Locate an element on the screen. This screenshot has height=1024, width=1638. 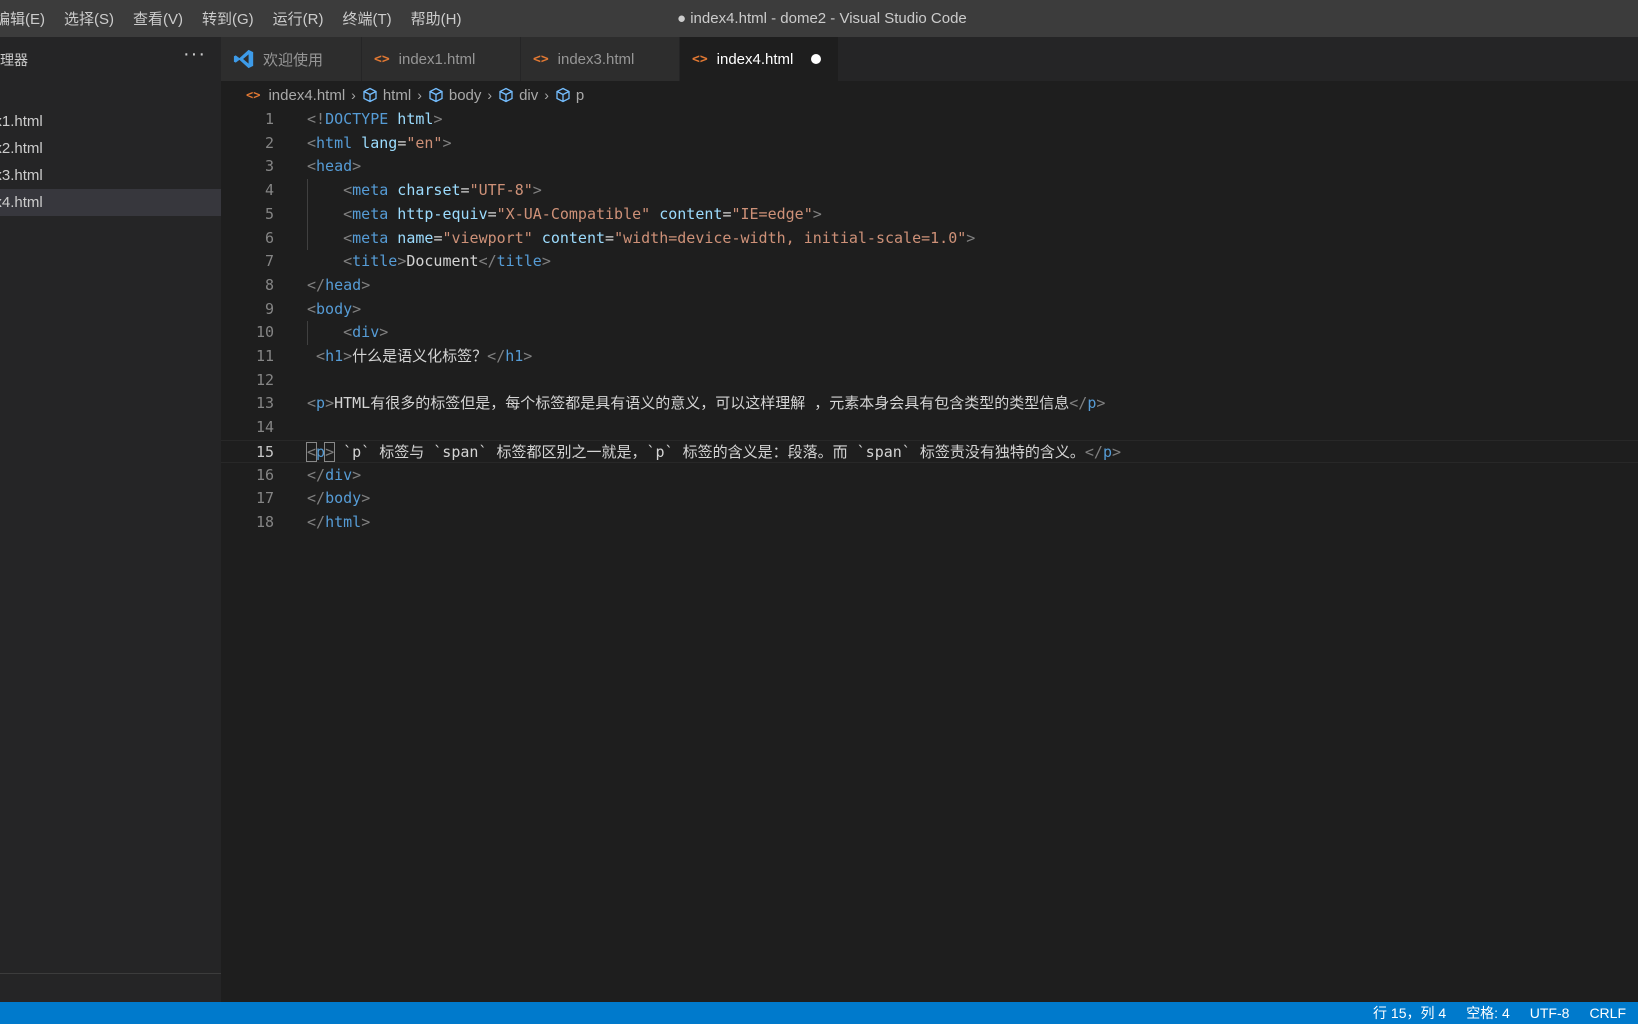
menu-terminal: 终端(T) is located at coordinates (367, 18).